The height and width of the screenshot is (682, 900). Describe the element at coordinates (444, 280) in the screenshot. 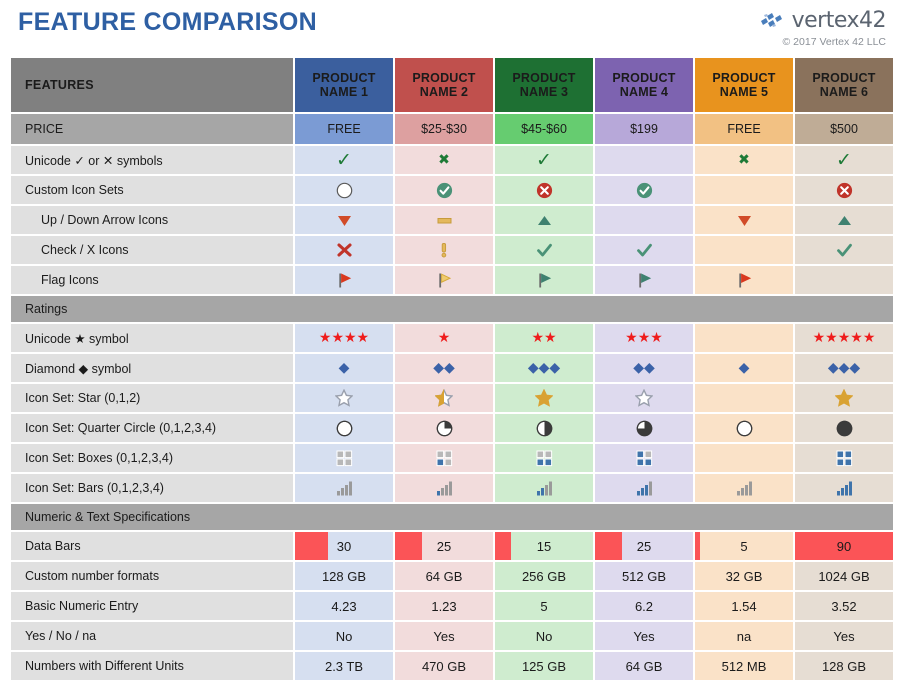

I see `flag-yellow-icon` at that location.